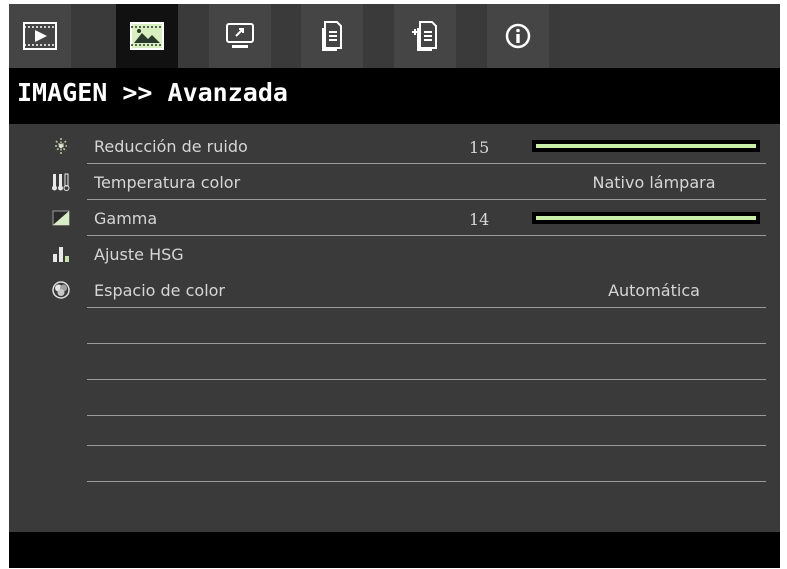  I want to click on tab-info, so click(518, 36).